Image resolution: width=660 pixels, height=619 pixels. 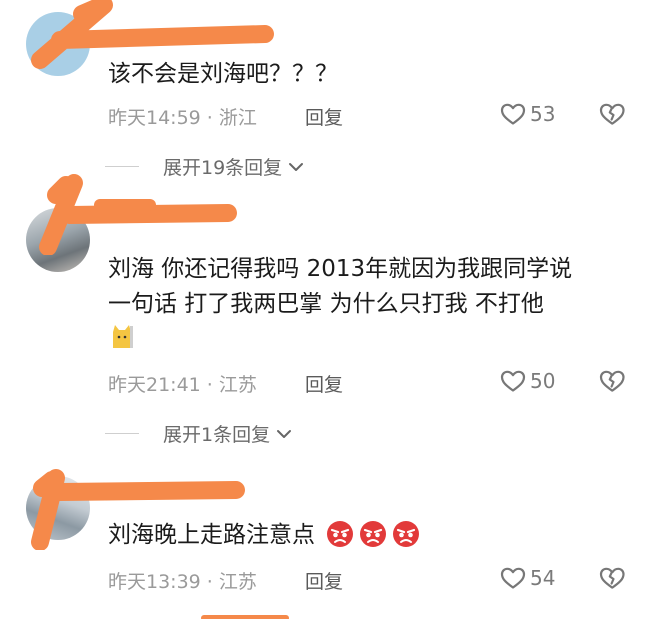 I want to click on comment-text: 该不会是刘海吧？？？, so click(x=223, y=74).